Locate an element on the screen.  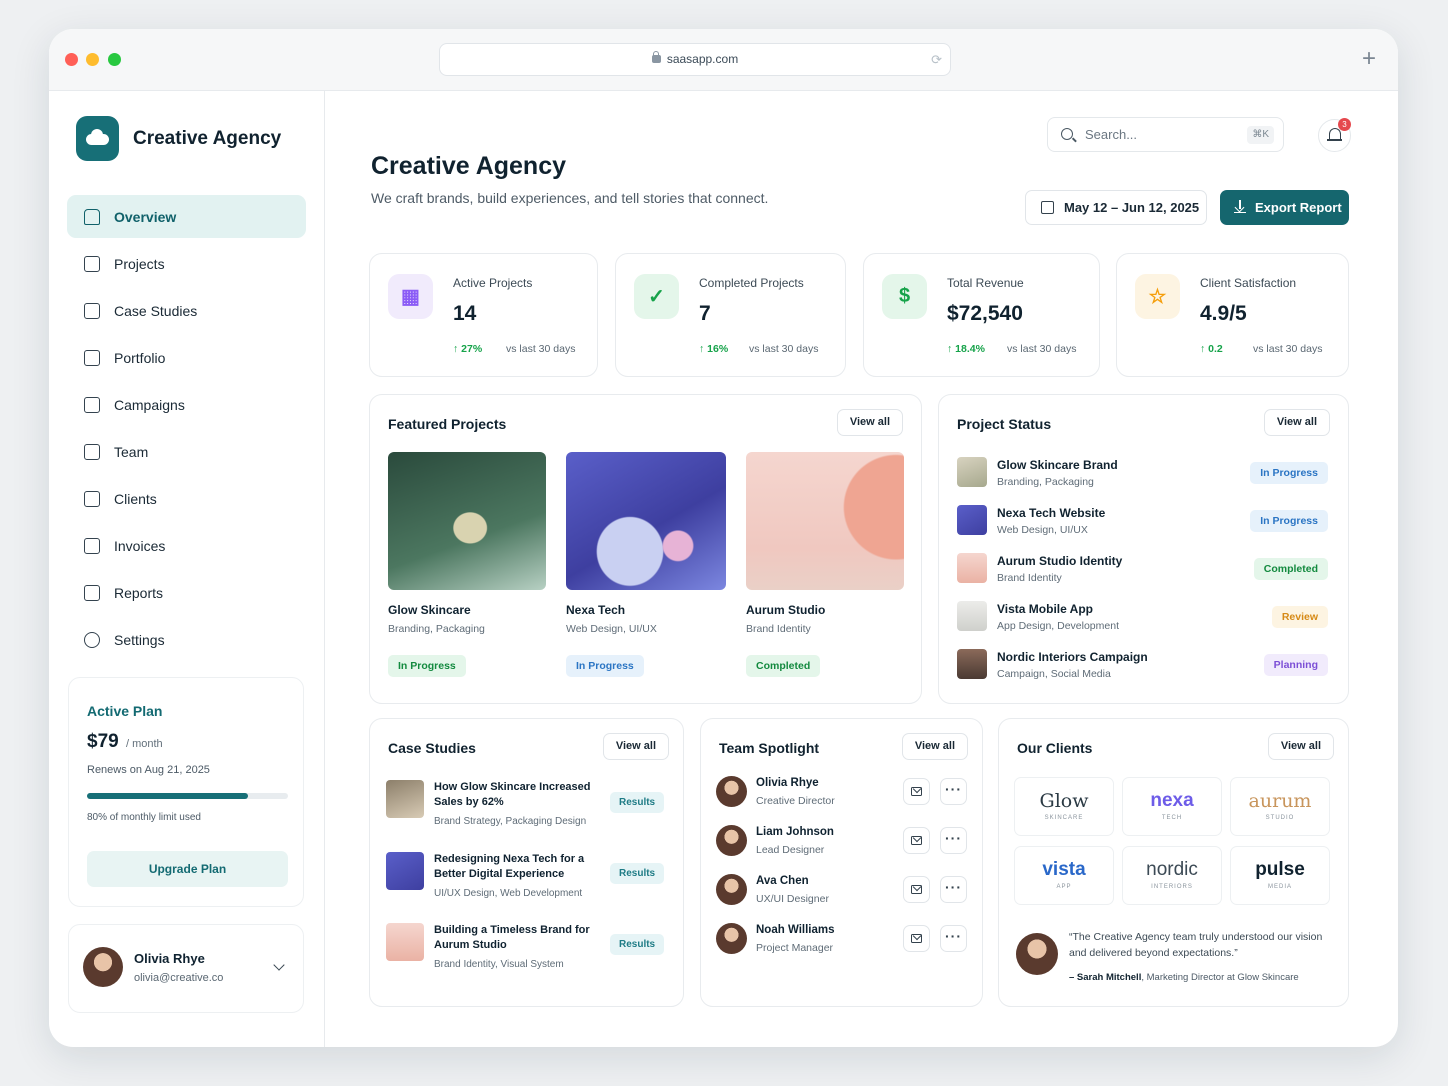
search-shortcut: ⌘K is located at coordinates (1260, 135).